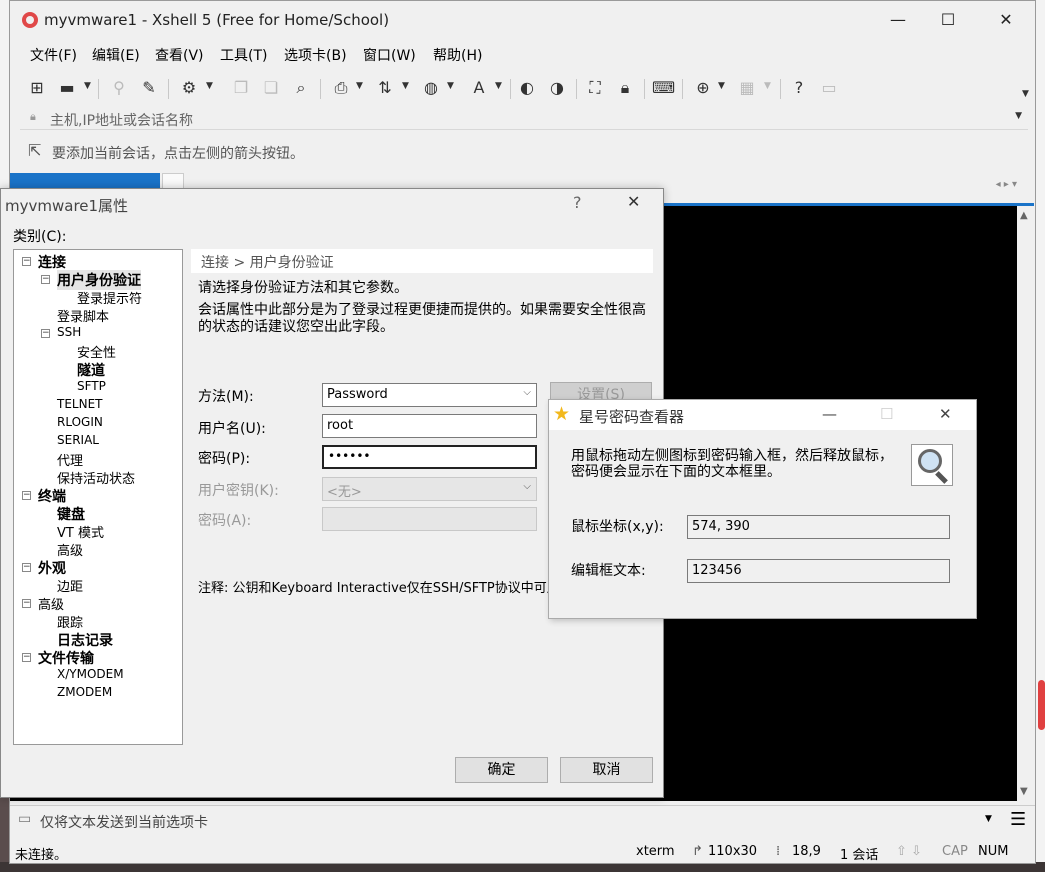 This screenshot has width=1045, height=872. Describe the element at coordinates (1025, 503) in the screenshot. I see `terminal-scrollbar: ▲ ▼` at that location.